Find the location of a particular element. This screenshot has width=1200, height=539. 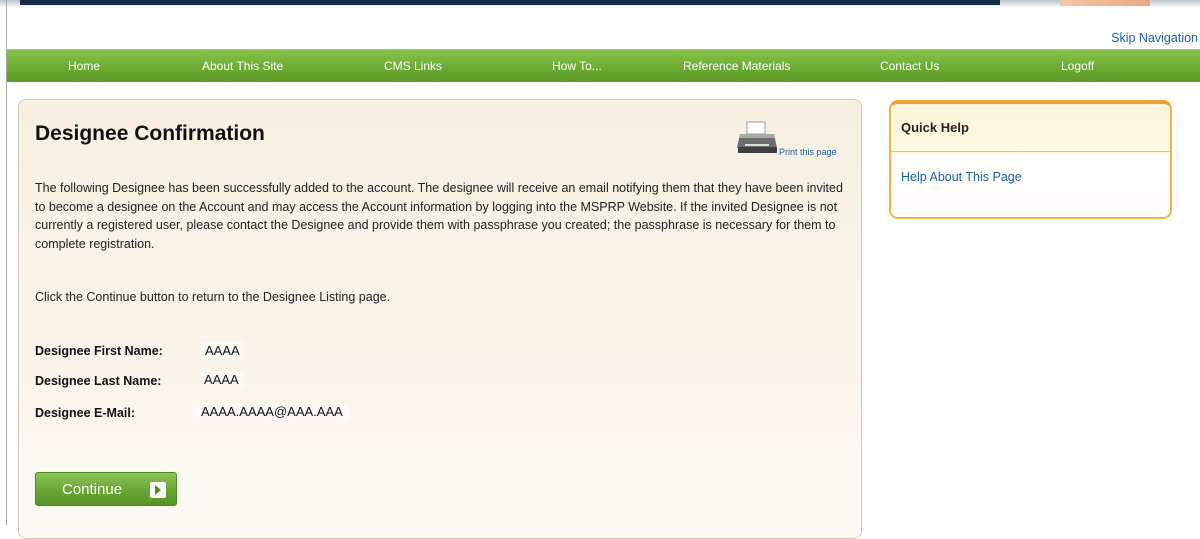

printer-icon is located at coordinates (758, 138).